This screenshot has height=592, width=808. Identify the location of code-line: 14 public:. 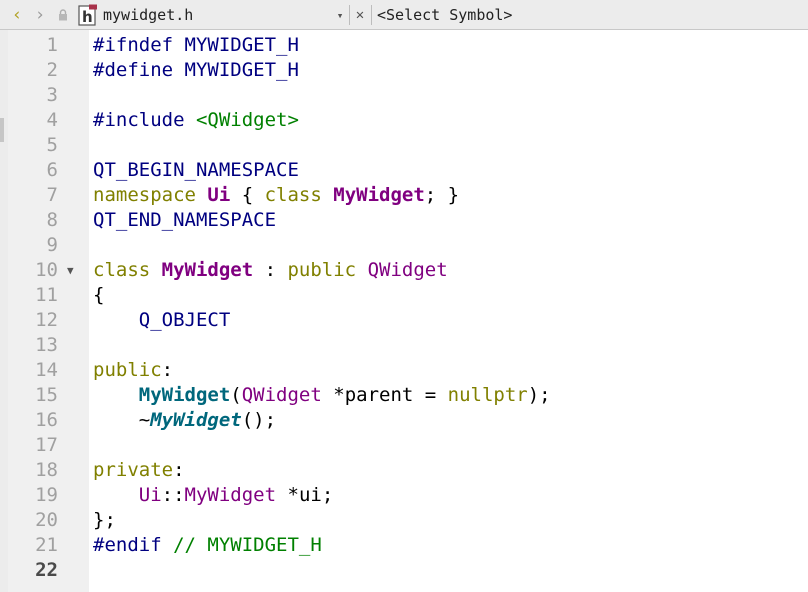
(404, 370).